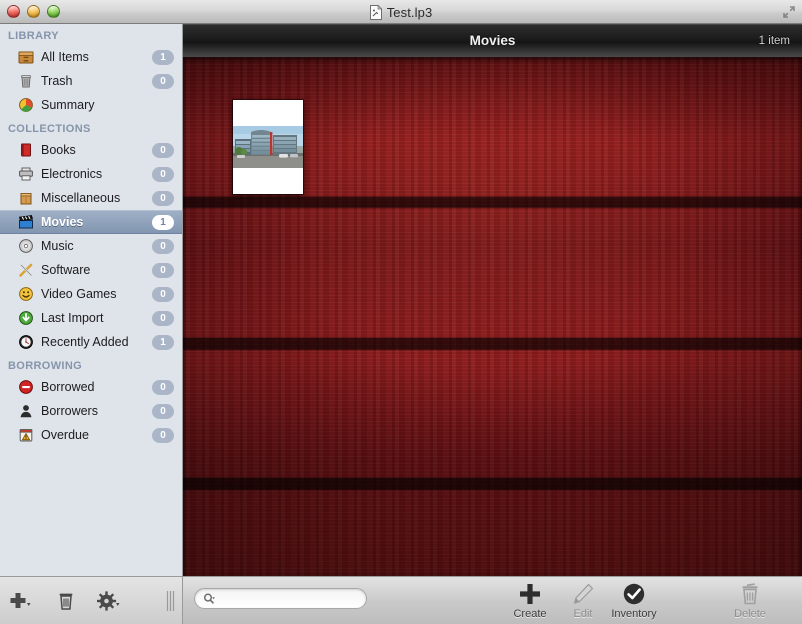  I want to click on no-entry-icon, so click(26, 387).